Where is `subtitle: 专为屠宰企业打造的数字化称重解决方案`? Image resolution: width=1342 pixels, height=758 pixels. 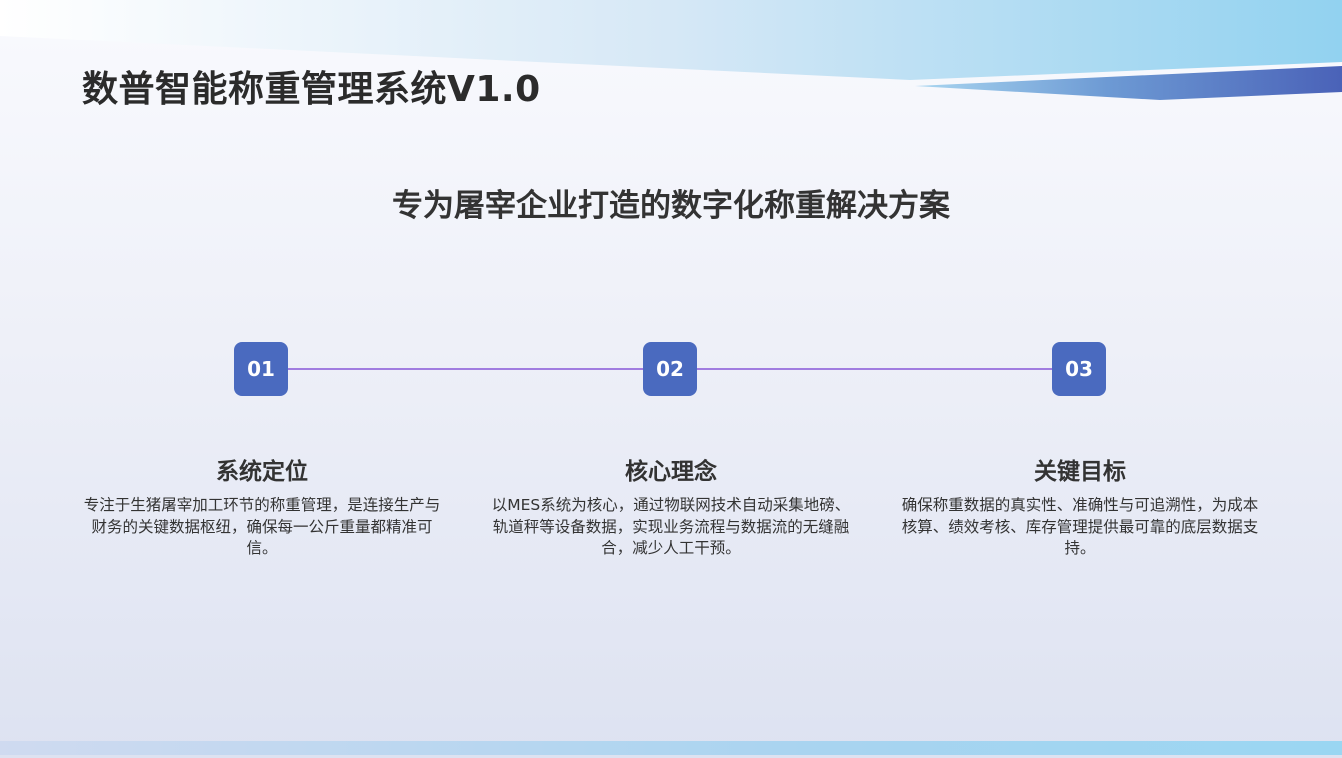
subtitle: 专为屠宰企业打造的数字化称重解决方案 is located at coordinates (671, 206).